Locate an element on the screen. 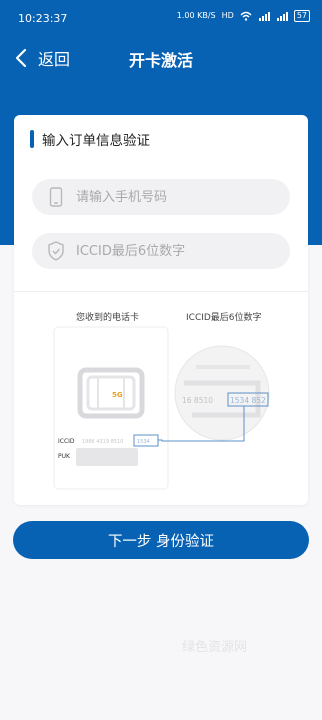  app-header: 返回 开卡激活 is located at coordinates (161, 58).